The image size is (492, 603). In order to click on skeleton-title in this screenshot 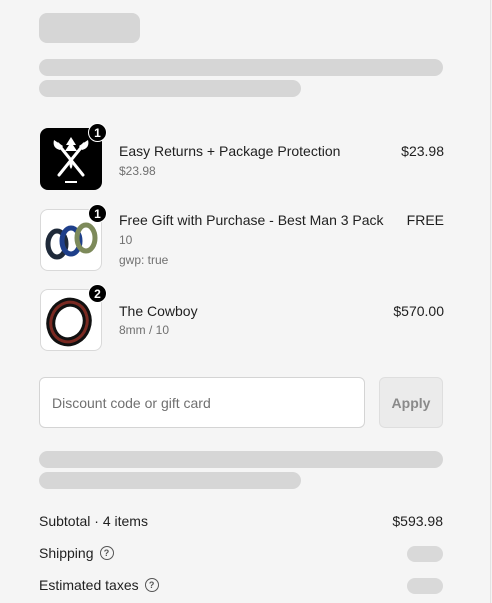, I will do `click(89, 28)`.